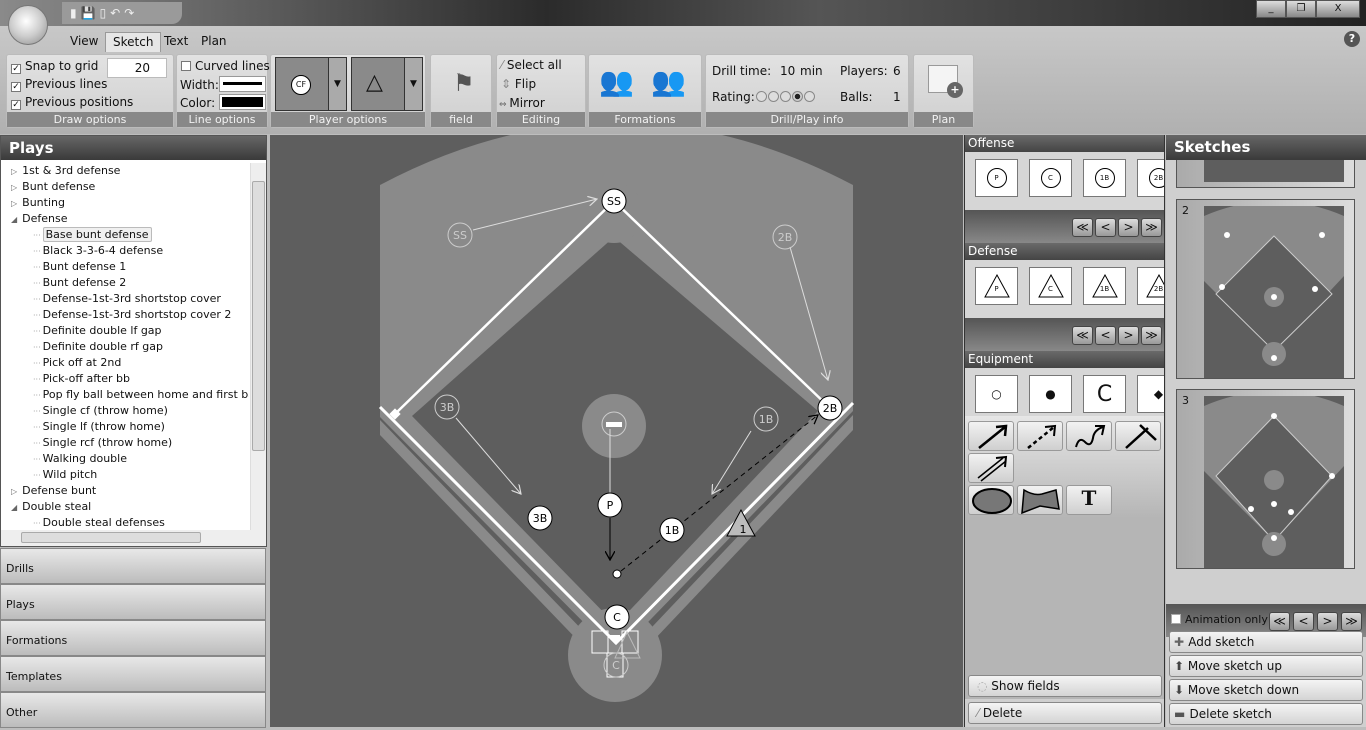 The height and width of the screenshot is (730, 1366). Describe the element at coordinates (1138, 436) in the screenshot. I see `block-line-tool` at that location.